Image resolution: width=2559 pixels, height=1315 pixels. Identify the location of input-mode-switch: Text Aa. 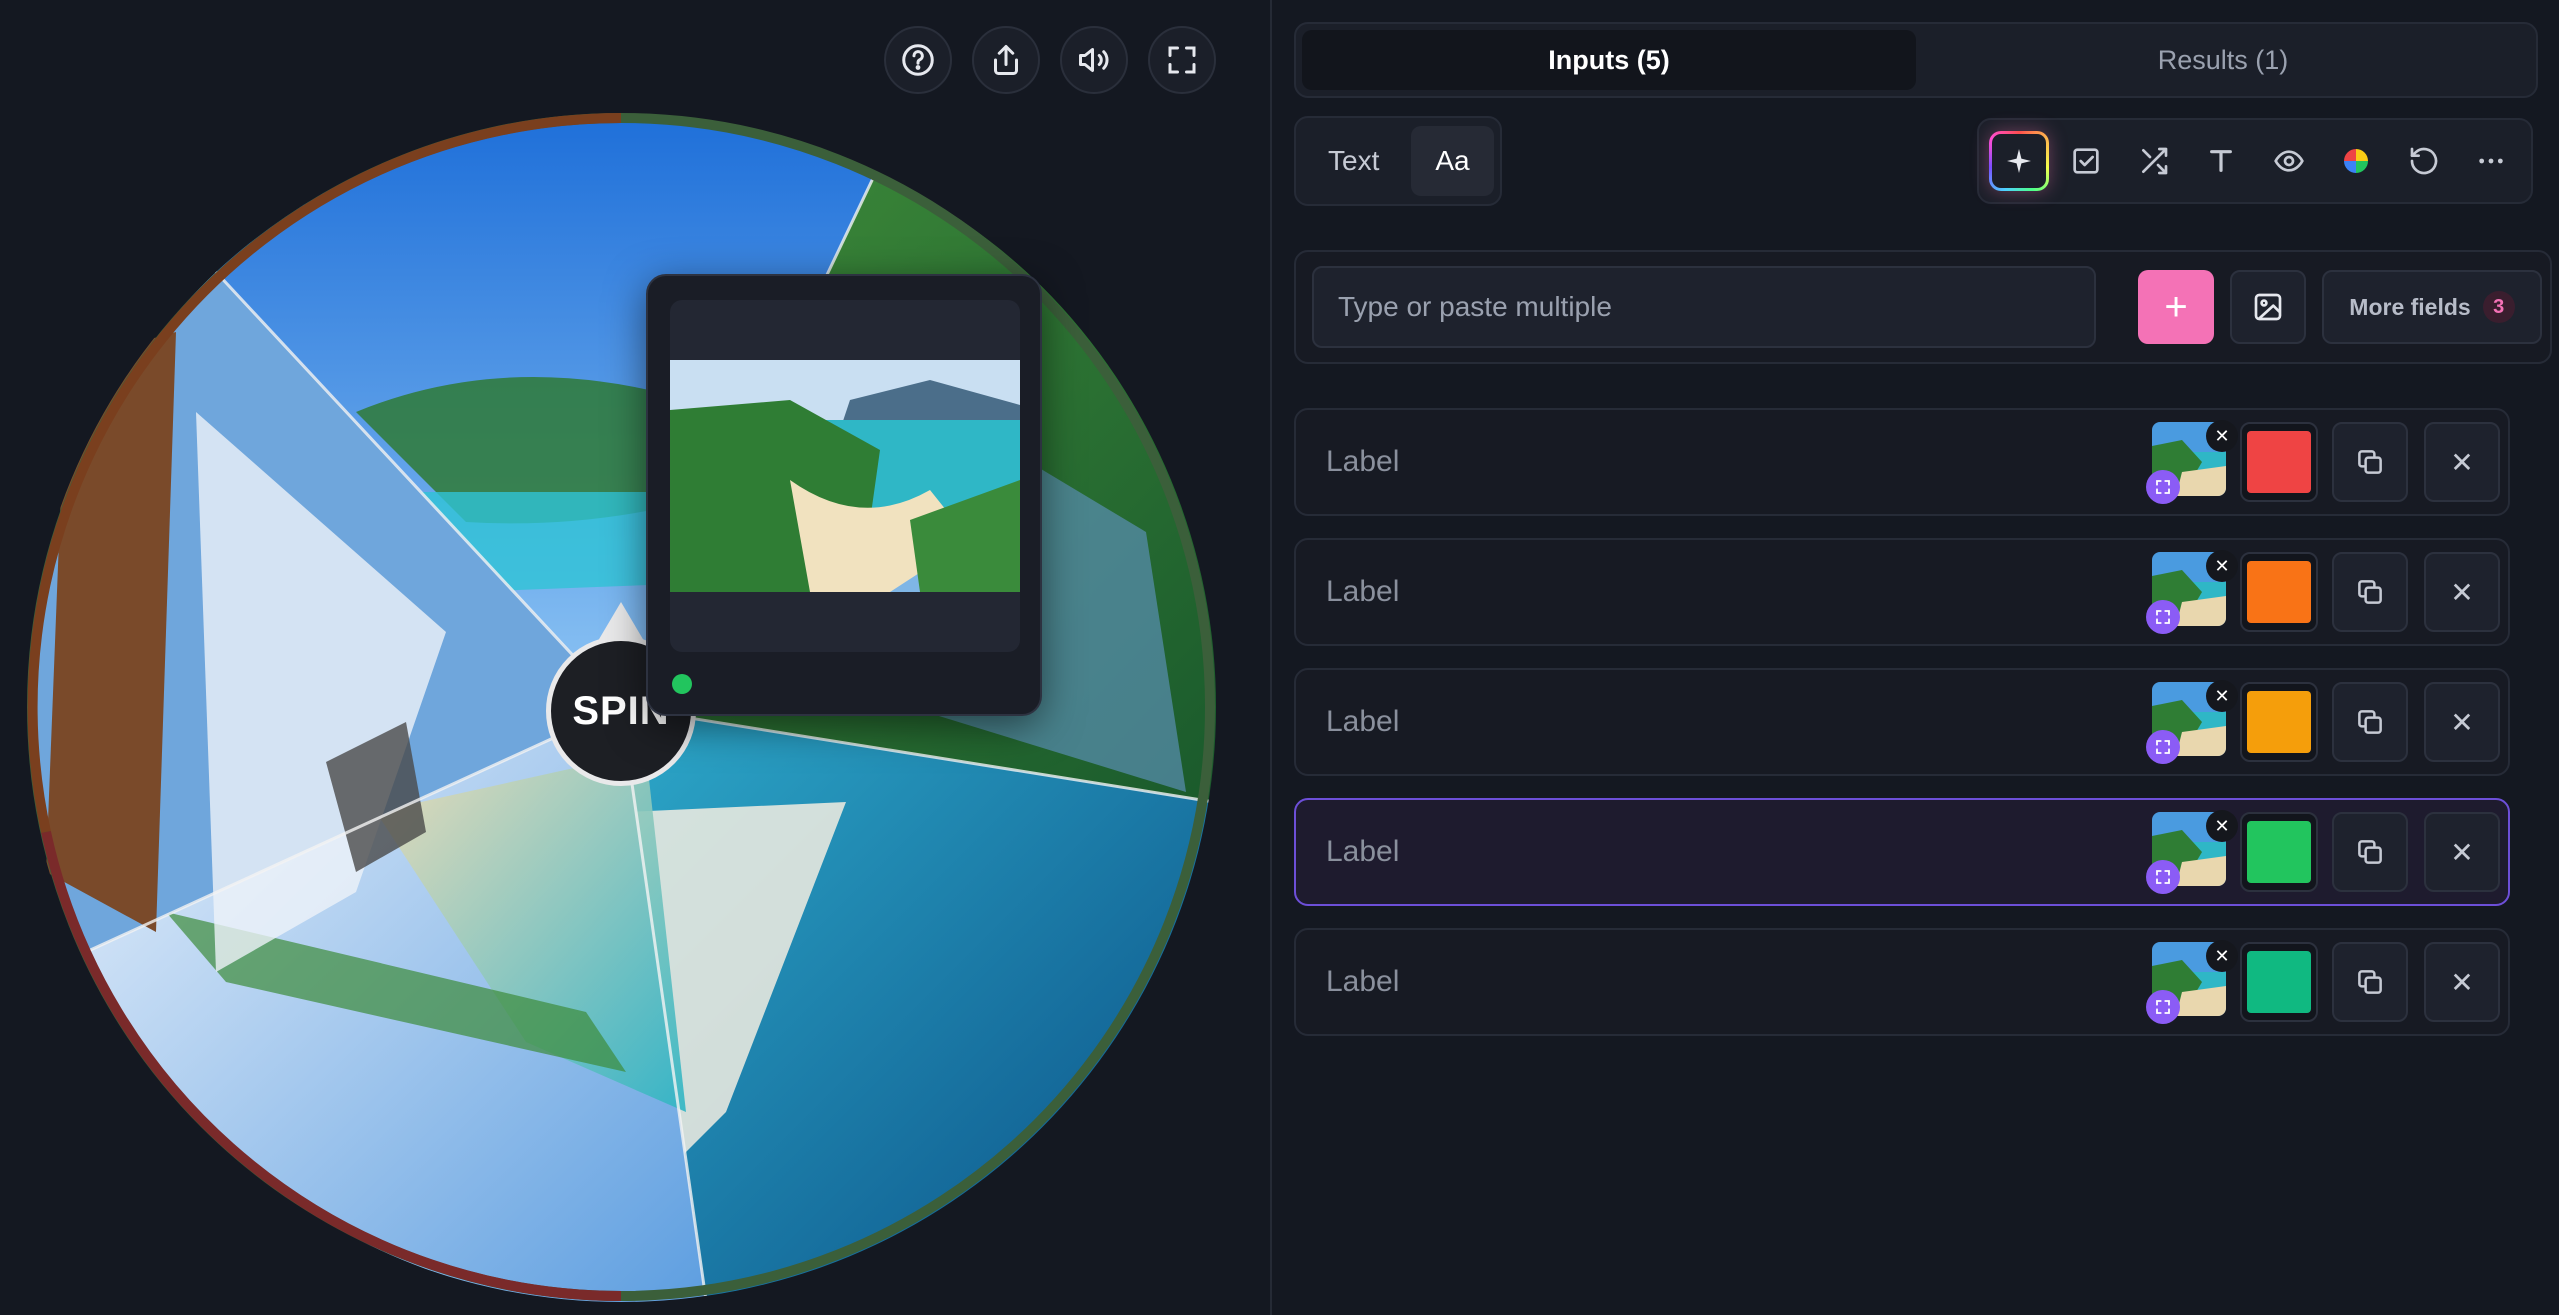
(1398, 161).